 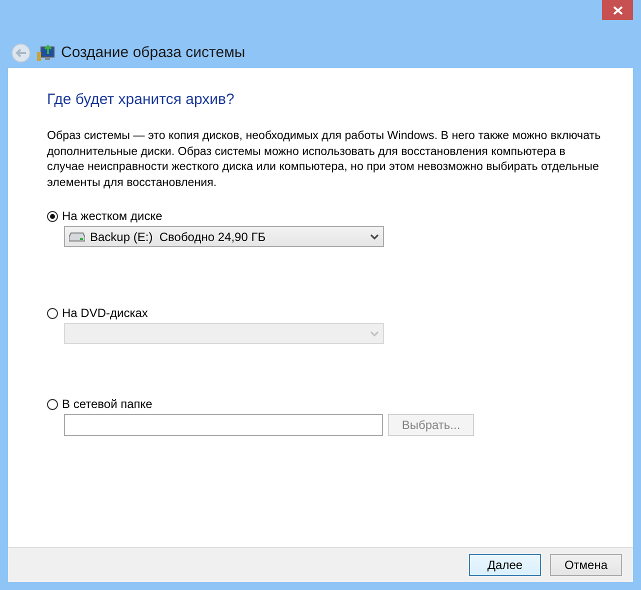 I want to click on drive-icon, so click(x=77, y=237).